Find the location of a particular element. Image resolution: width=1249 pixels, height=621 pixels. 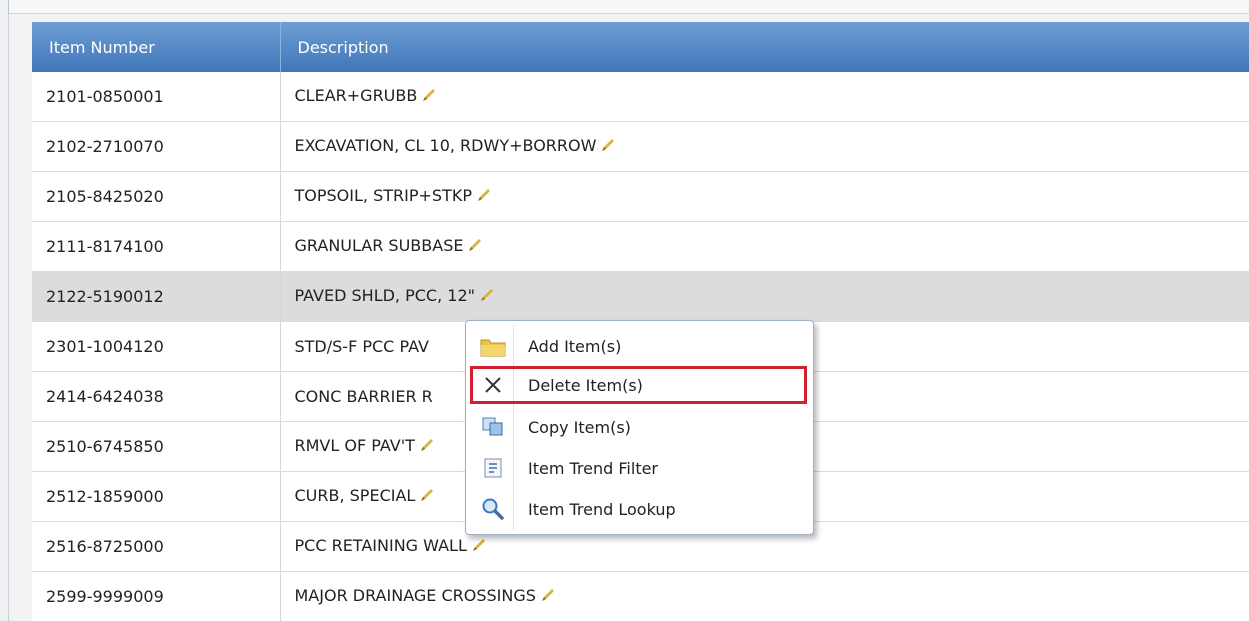

left-panel-edge is located at coordinates (4, 310).